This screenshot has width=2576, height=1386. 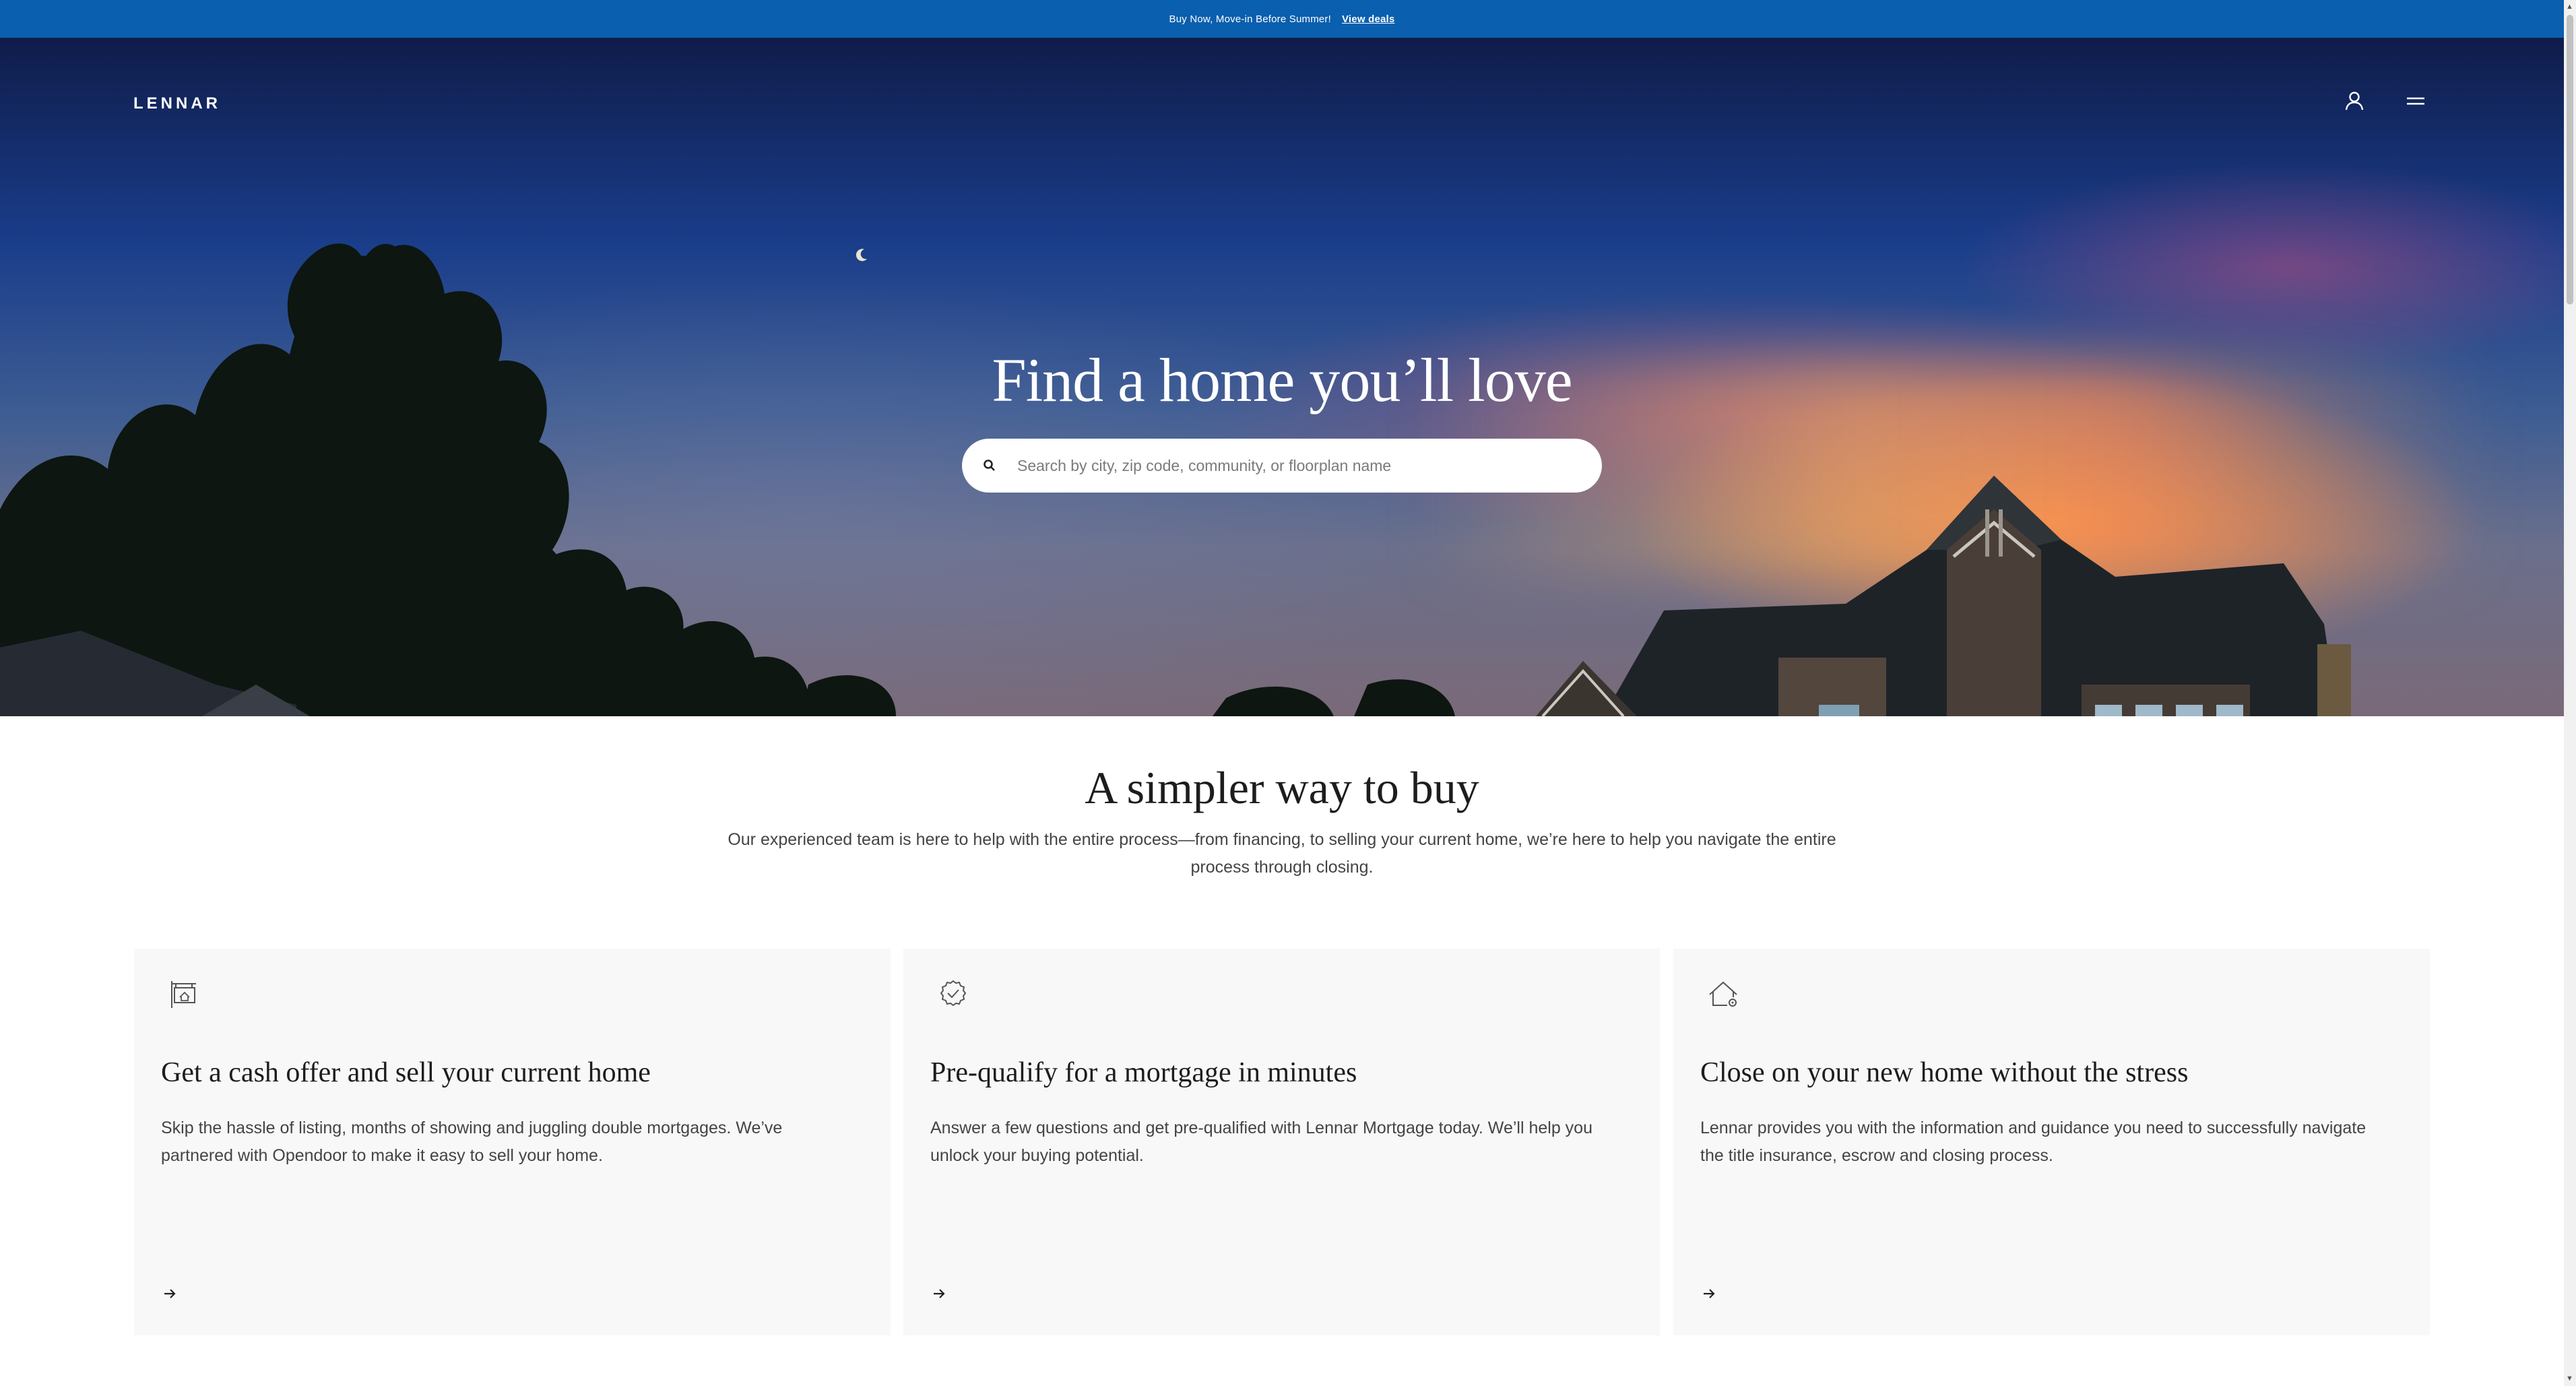 What do you see at coordinates (2416, 101) in the screenshot?
I see `menu-icon` at bounding box center [2416, 101].